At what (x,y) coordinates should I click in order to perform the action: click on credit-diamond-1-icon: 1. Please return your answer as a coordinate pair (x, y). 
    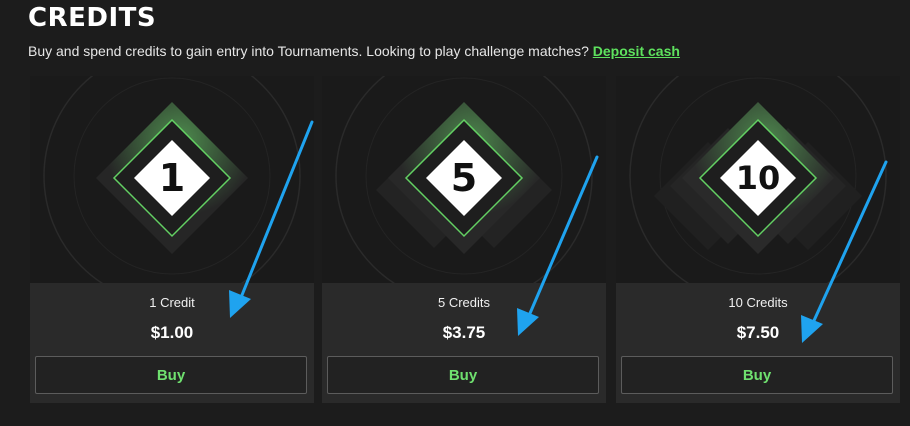
    Looking at the image, I should click on (172, 179).